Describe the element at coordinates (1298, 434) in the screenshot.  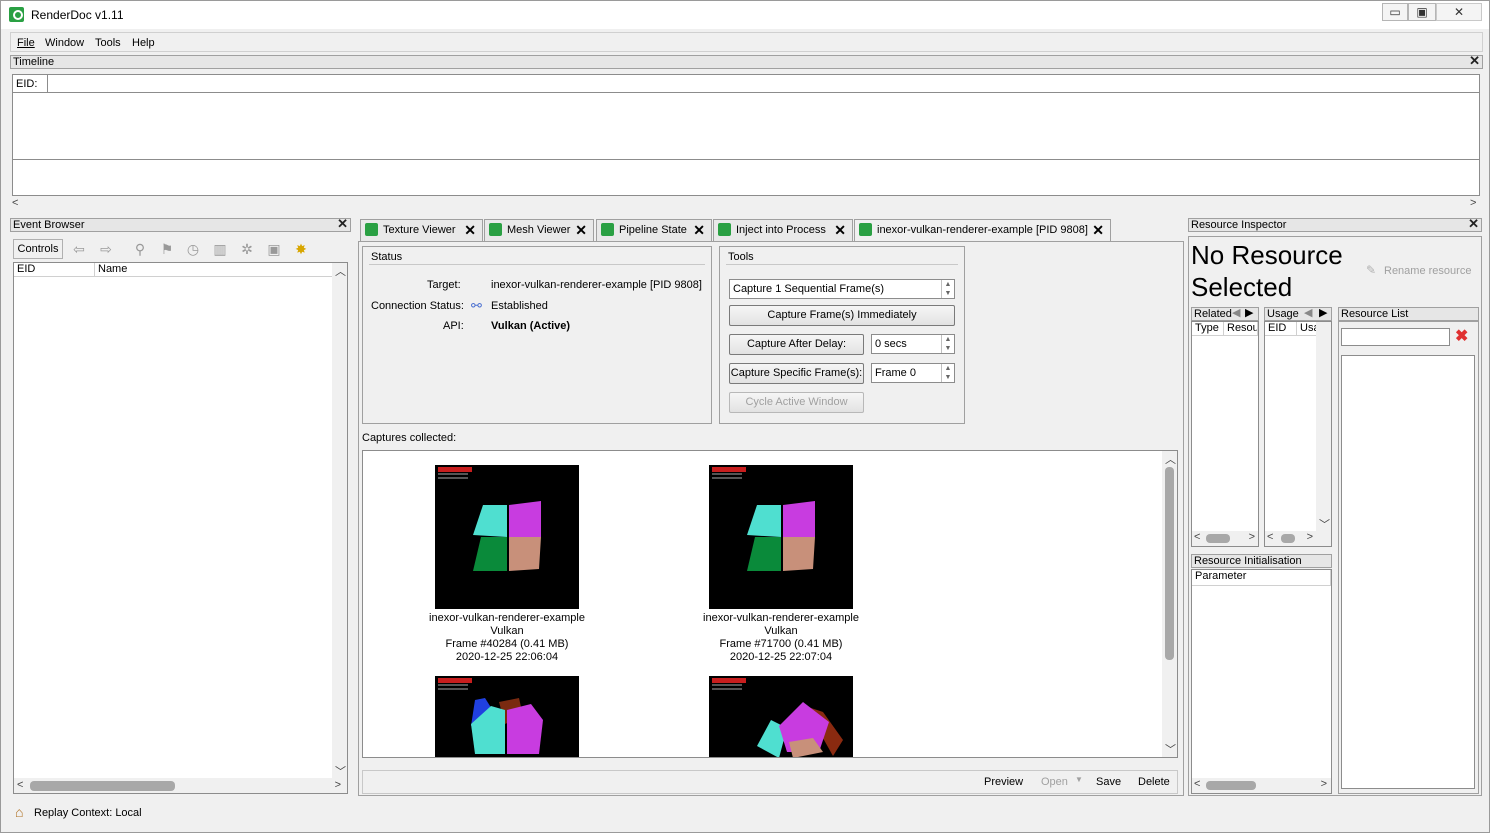
I see `usage-list: EID Usa ﹀ <>` at that location.